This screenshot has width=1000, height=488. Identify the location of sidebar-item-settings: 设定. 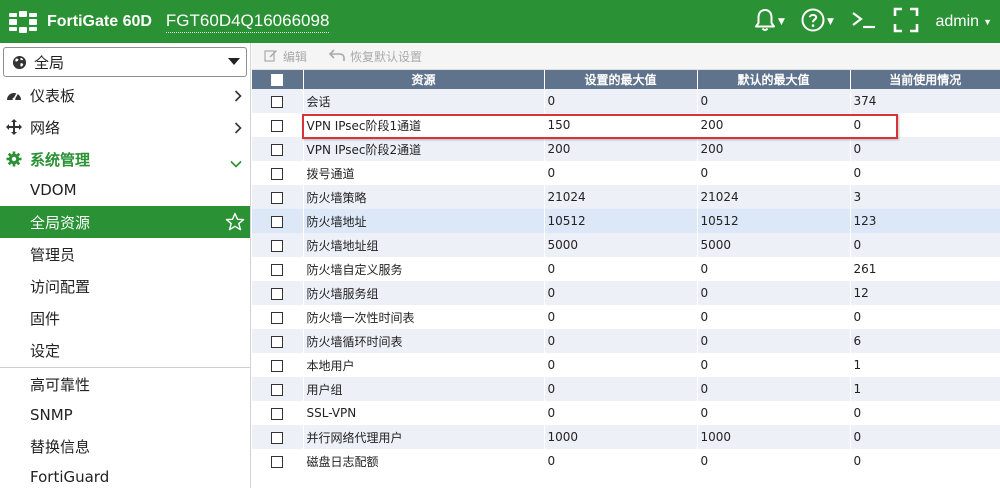
(125, 350).